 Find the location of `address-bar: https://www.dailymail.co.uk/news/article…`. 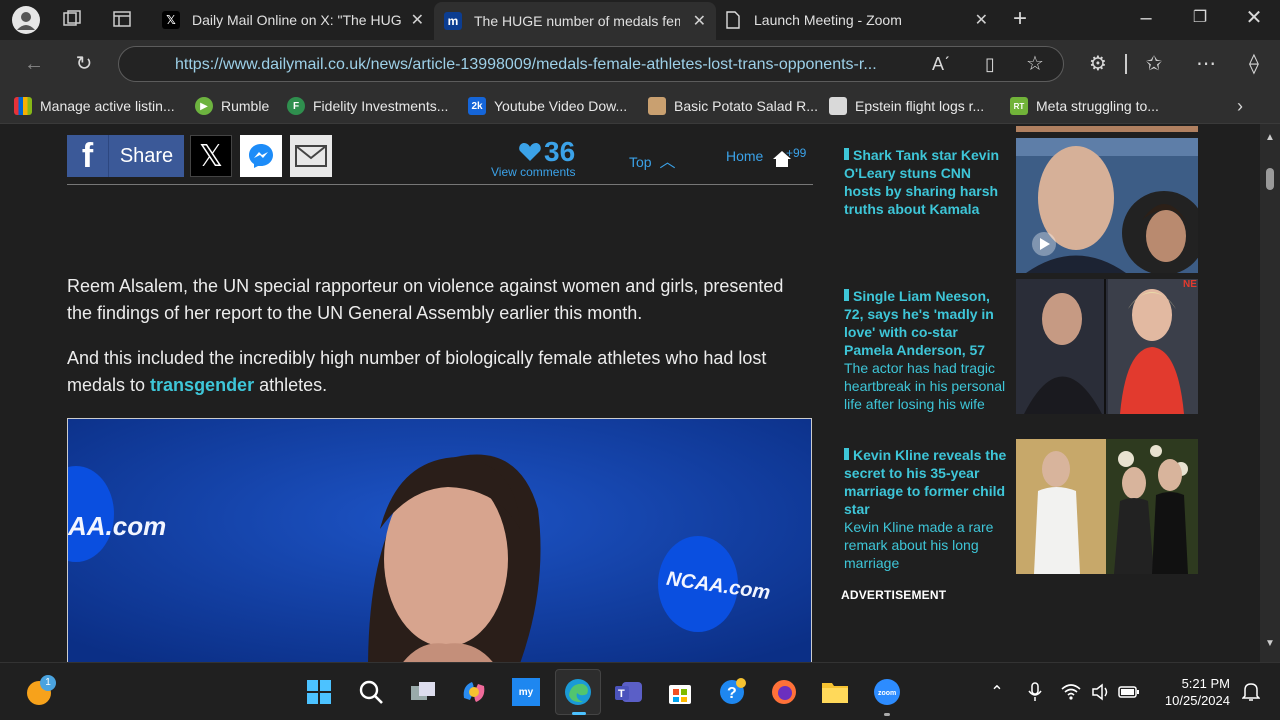

address-bar: https://www.dailymail.co.uk/news/article… is located at coordinates (591, 64).